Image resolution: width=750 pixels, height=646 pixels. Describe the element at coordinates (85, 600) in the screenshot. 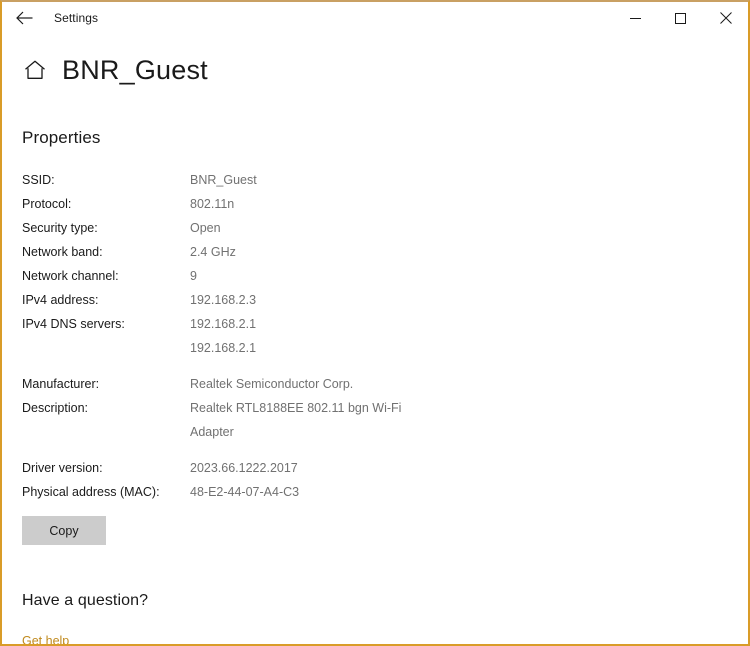

I see `help-heading: Have a question?` at that location.